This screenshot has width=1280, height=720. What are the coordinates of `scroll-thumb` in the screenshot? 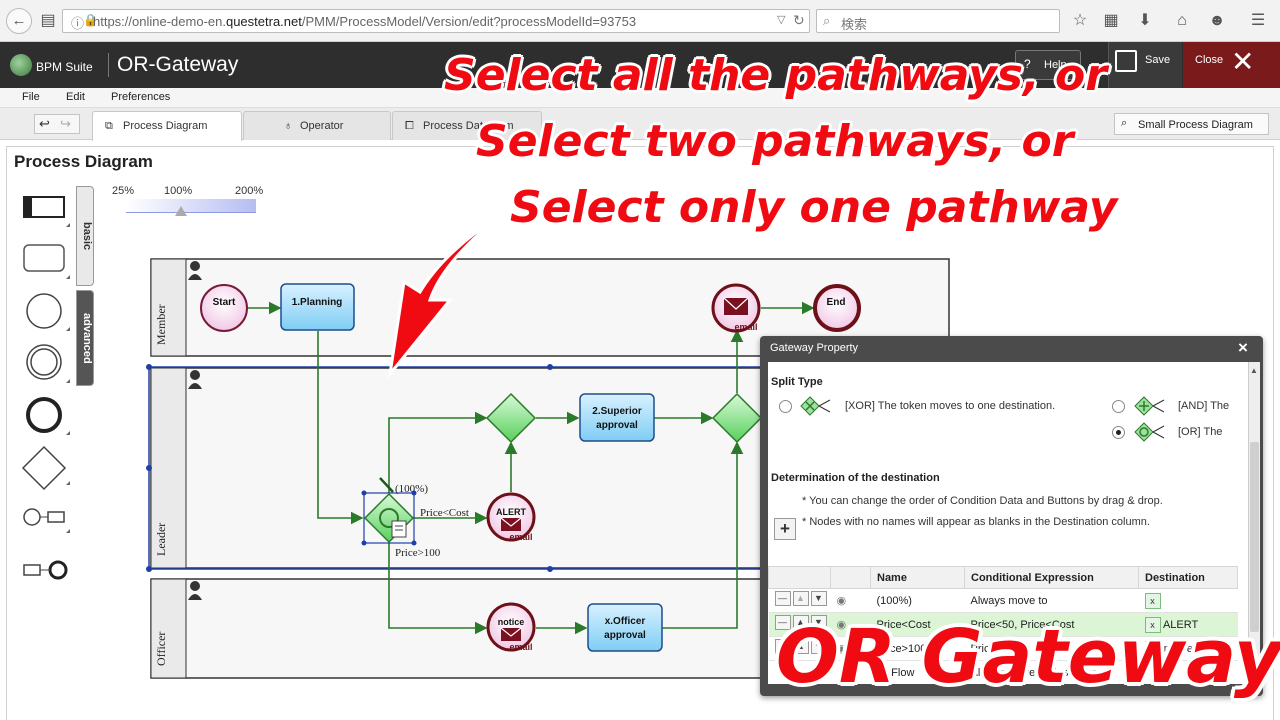 It's located at (1254, 537).